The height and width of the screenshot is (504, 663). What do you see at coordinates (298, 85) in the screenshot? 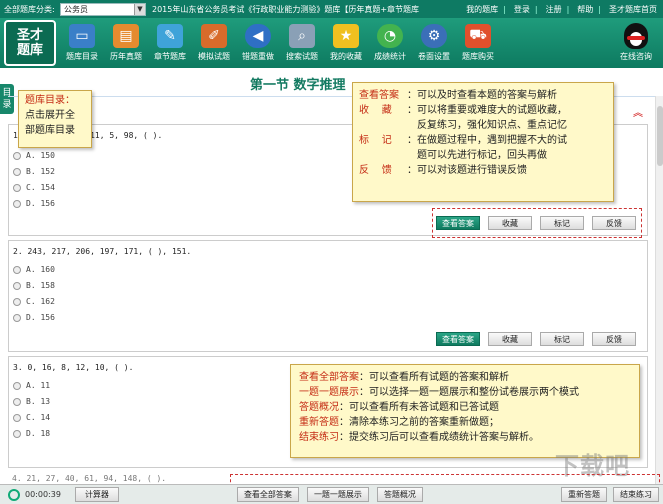
I see `section-title: 第一节 数字推理` at bounding box center [298, 85].